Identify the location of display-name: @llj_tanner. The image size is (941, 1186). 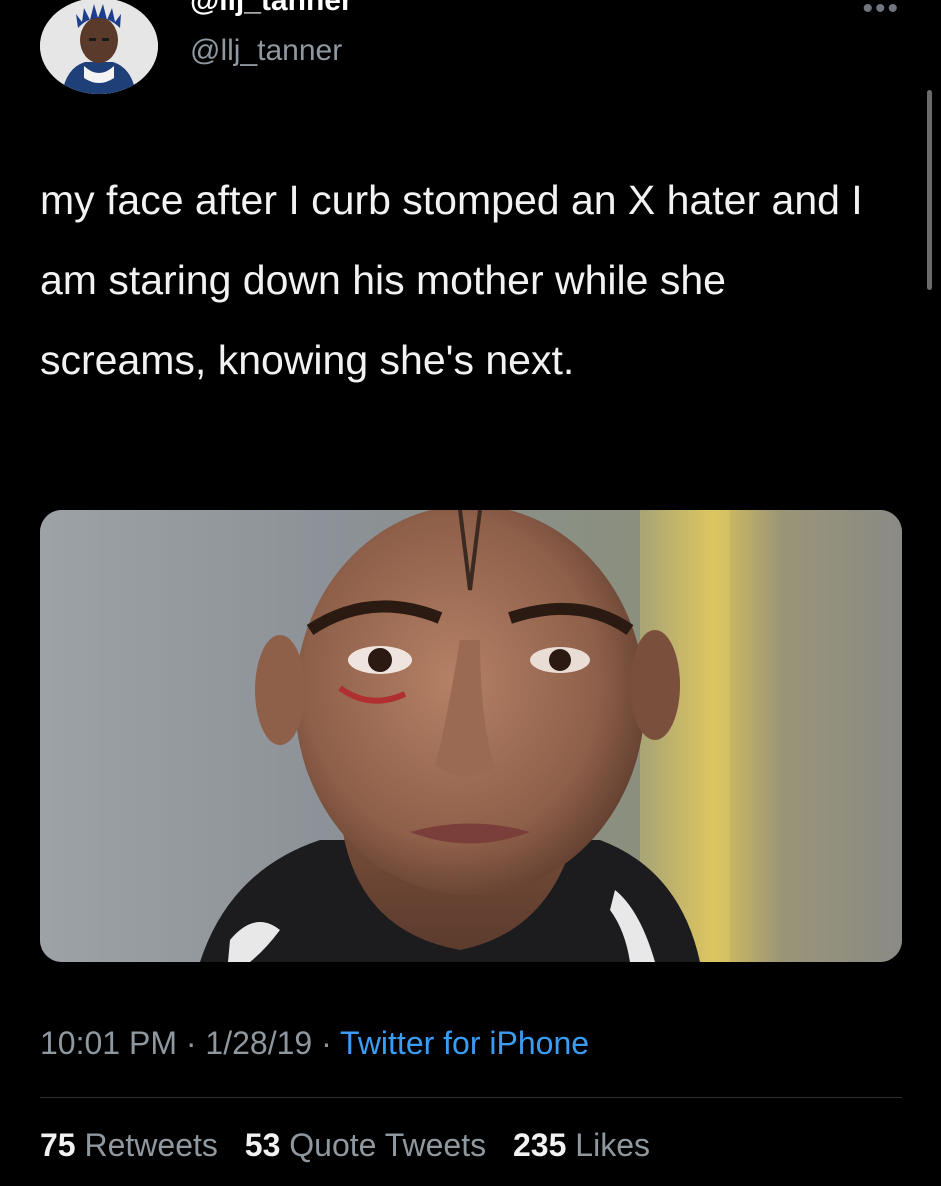
(271, 9).